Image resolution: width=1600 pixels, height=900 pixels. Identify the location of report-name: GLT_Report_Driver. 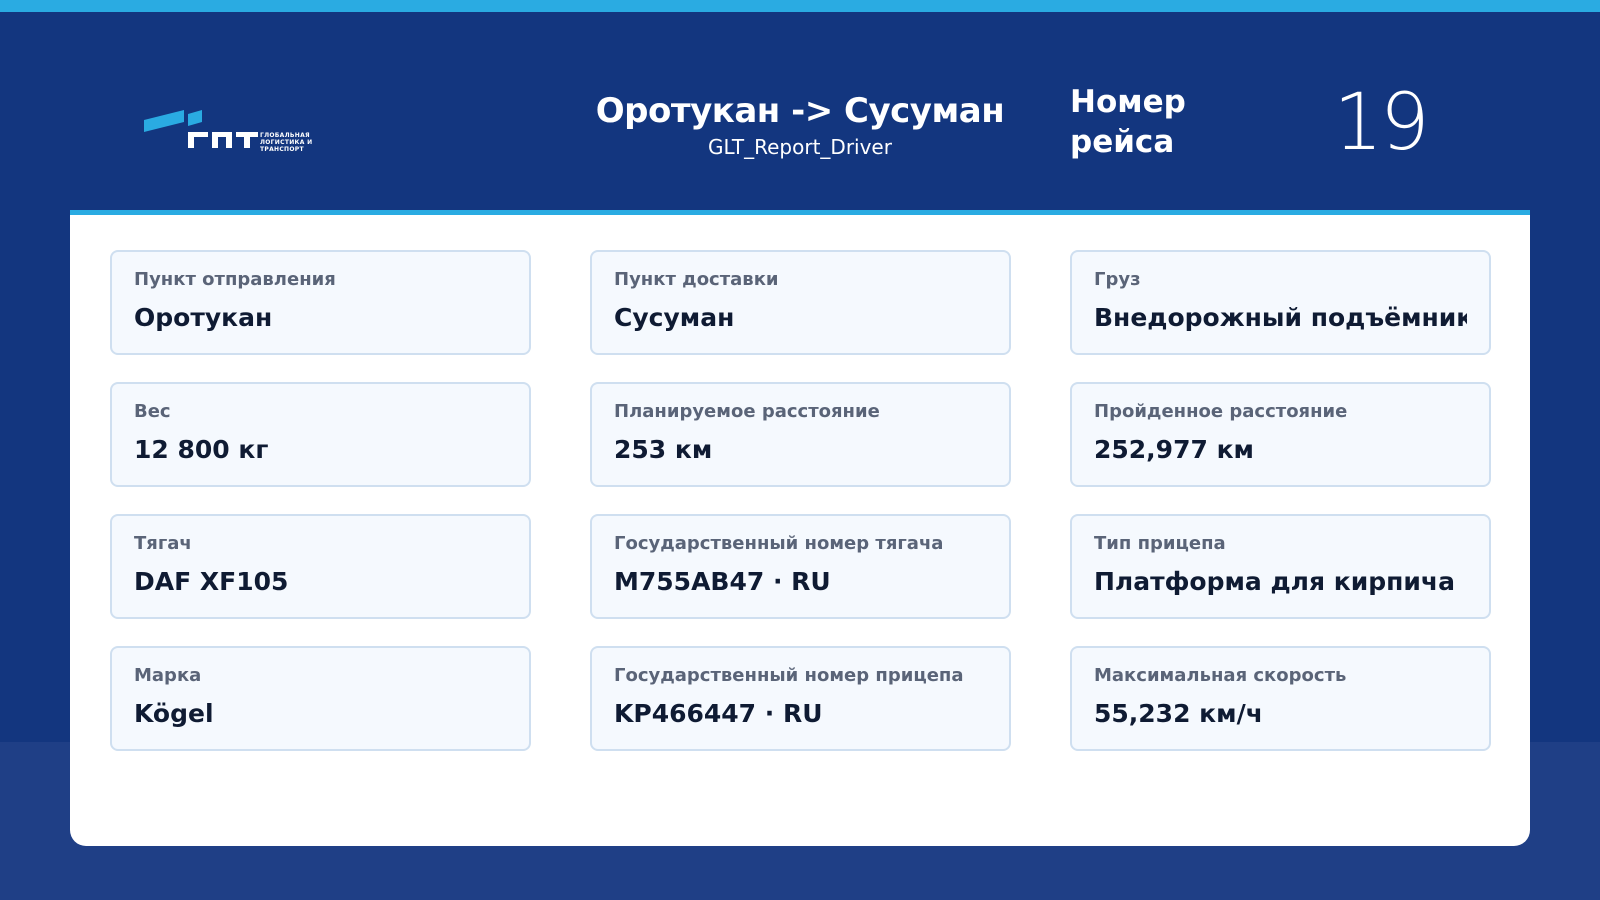
(800, 147).